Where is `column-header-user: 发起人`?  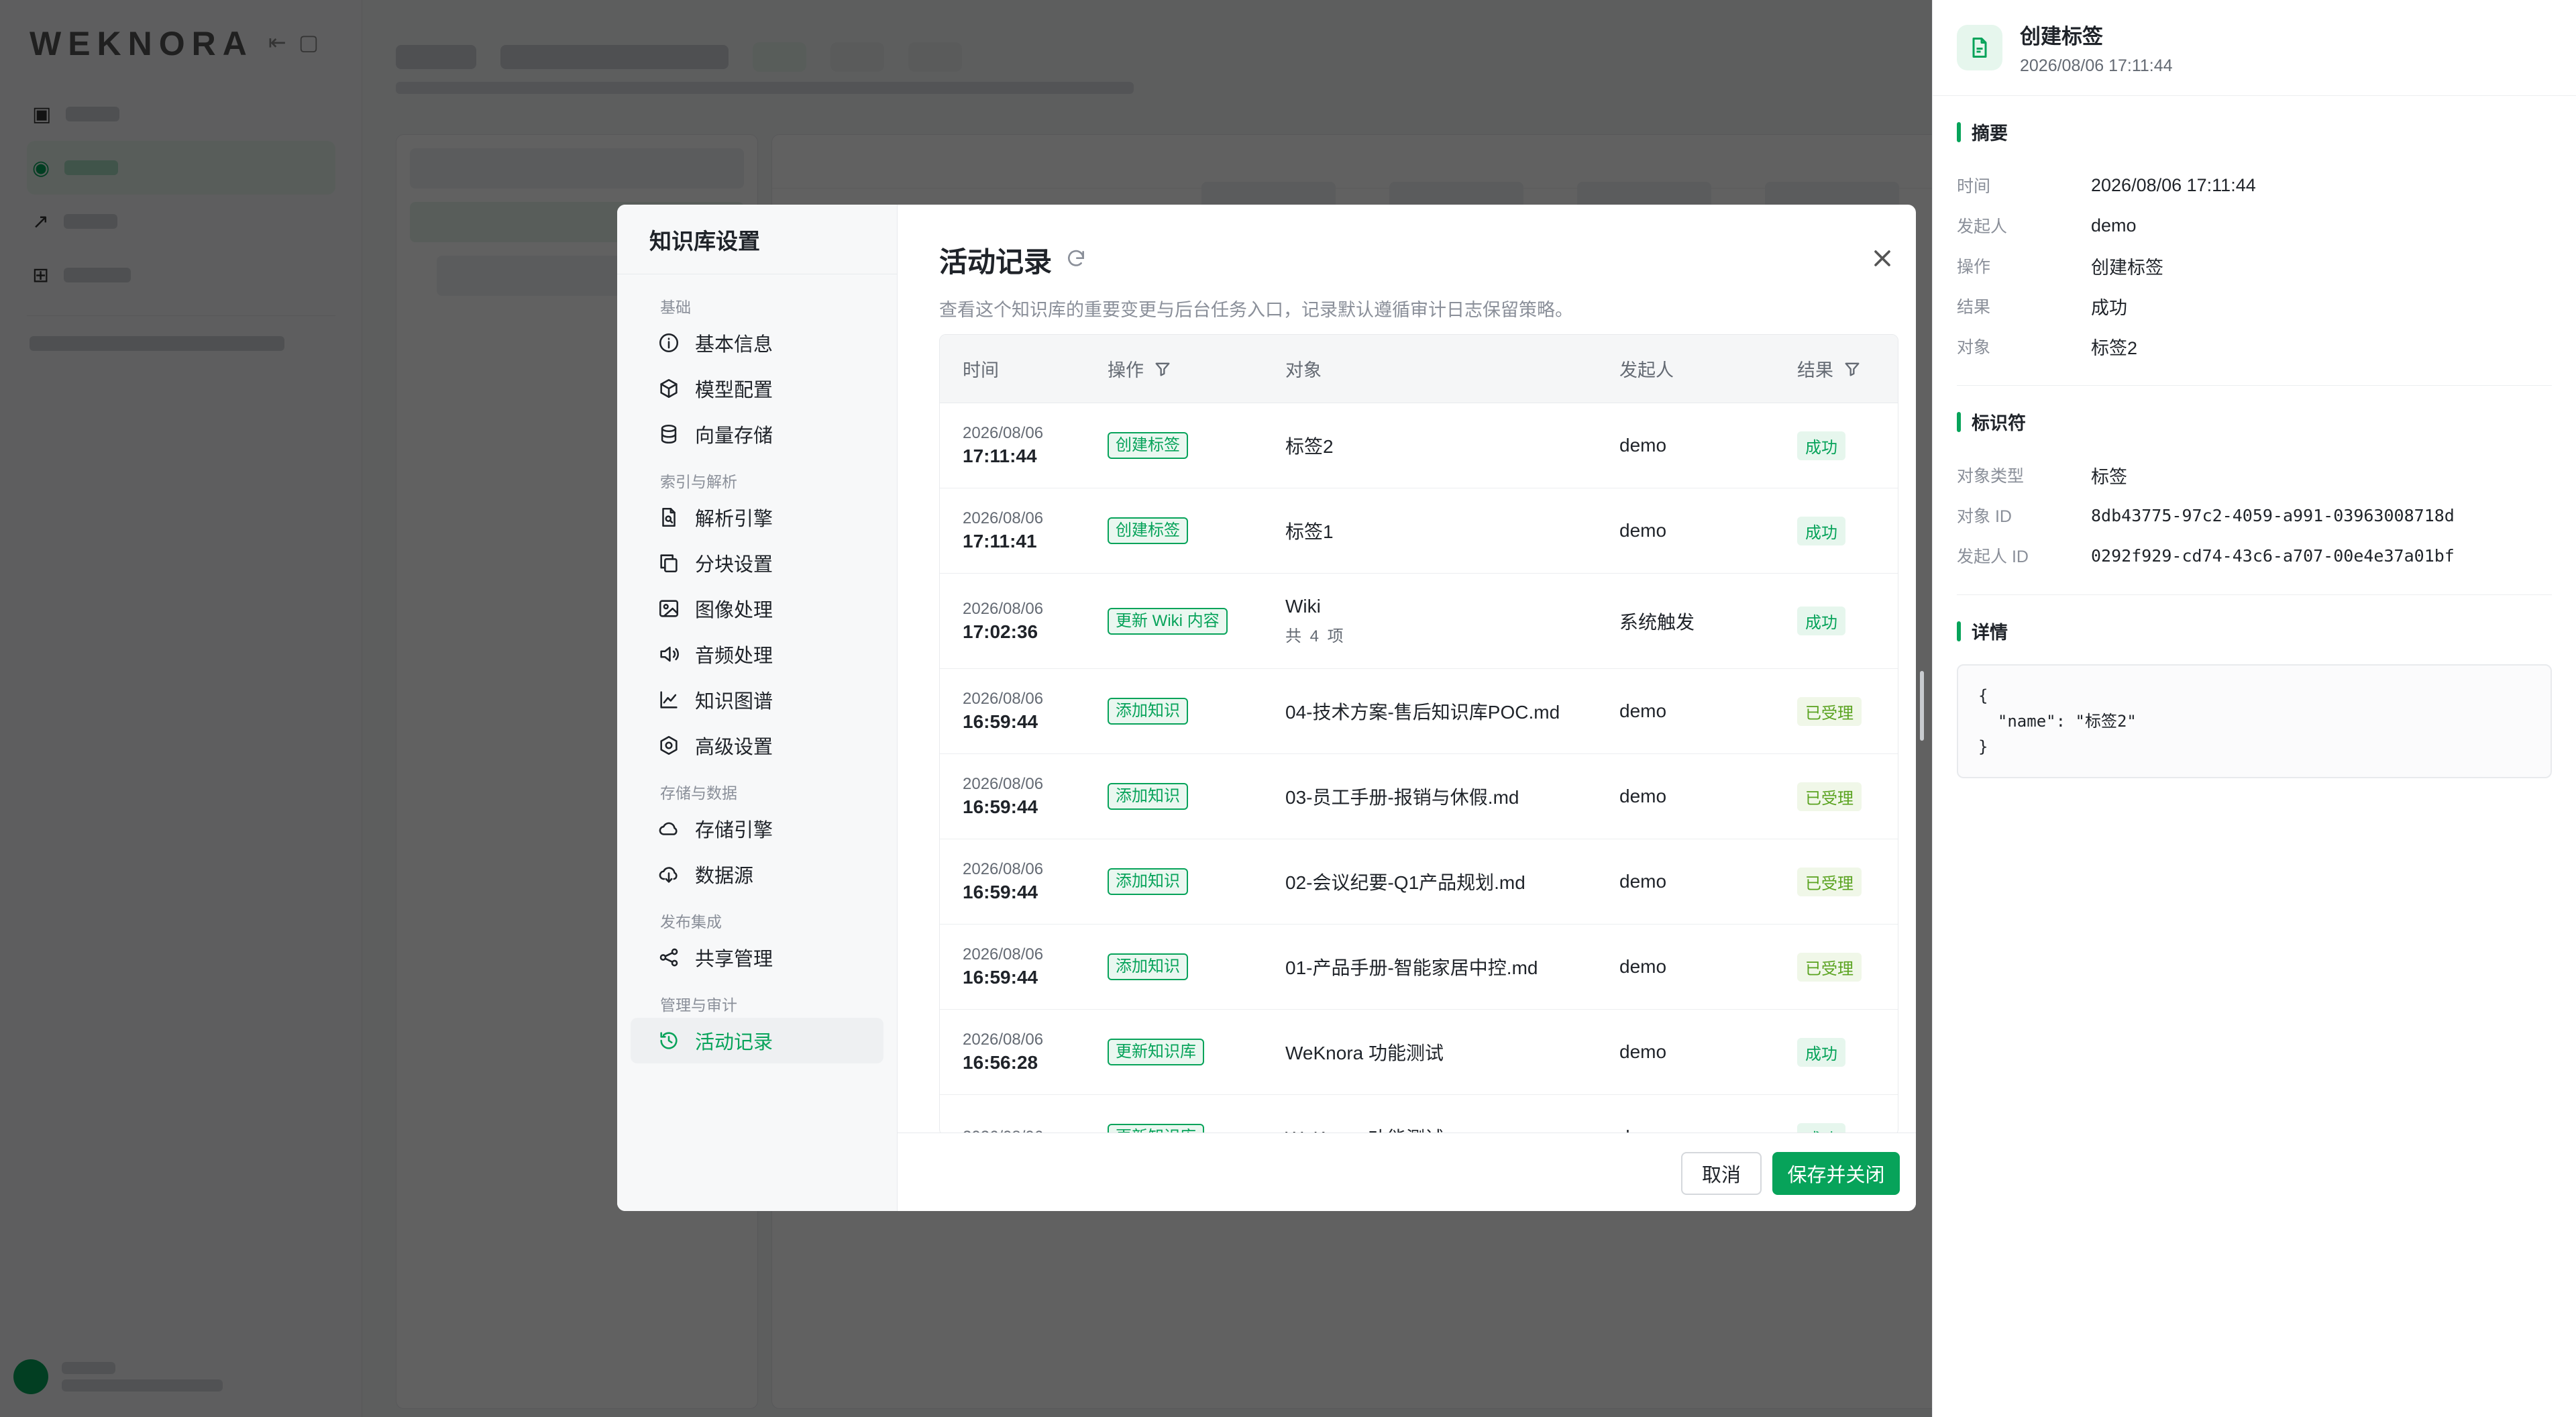
column-header-user: 发起人 is located at coordinates (1646, 370).